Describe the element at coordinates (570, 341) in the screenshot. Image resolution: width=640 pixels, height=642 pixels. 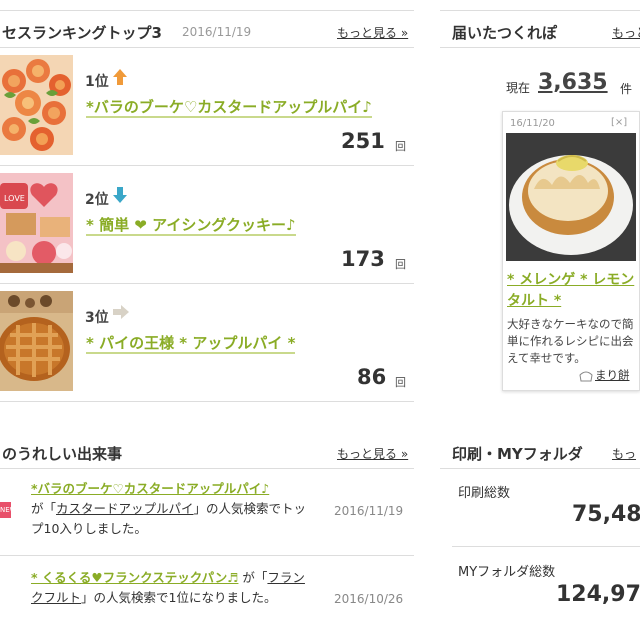
I see `card-message: 大好きなケーキなので簡単に作れるレシピに出会えて幸せです。` at that location.